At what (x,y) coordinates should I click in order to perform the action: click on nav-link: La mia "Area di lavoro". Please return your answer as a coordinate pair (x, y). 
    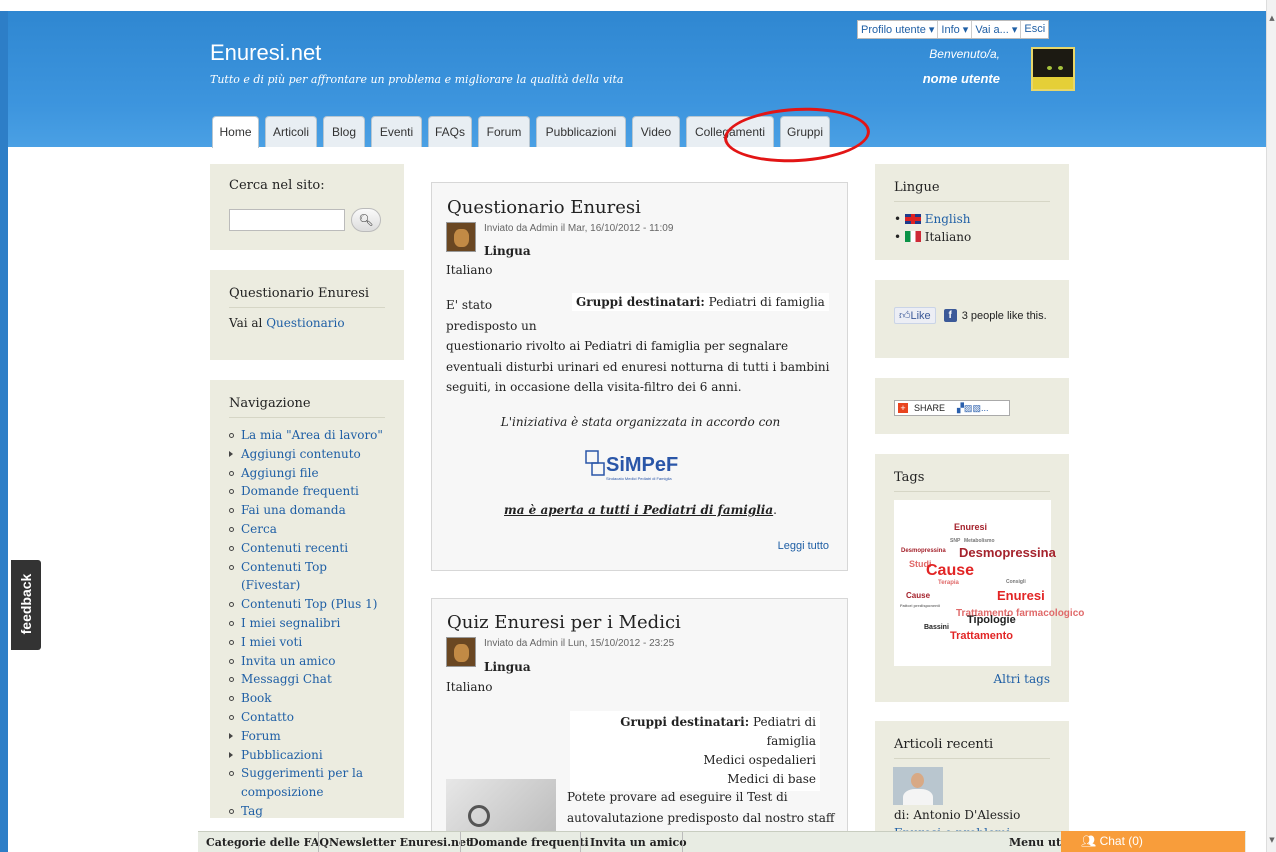
    Looking at the image, I should click on (312, 435).